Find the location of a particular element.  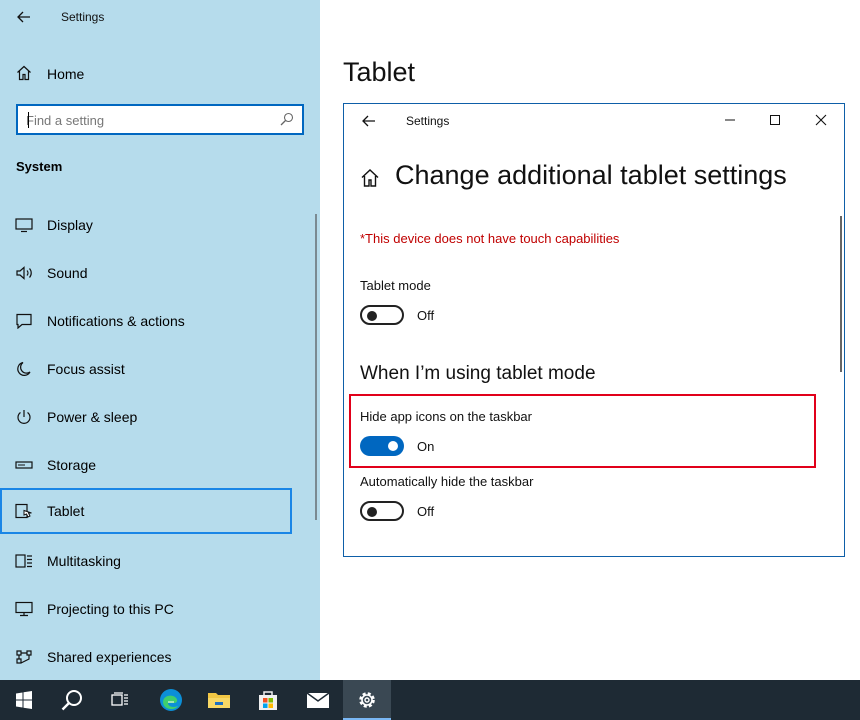

mail-icon is located at coordinates (318, 700).